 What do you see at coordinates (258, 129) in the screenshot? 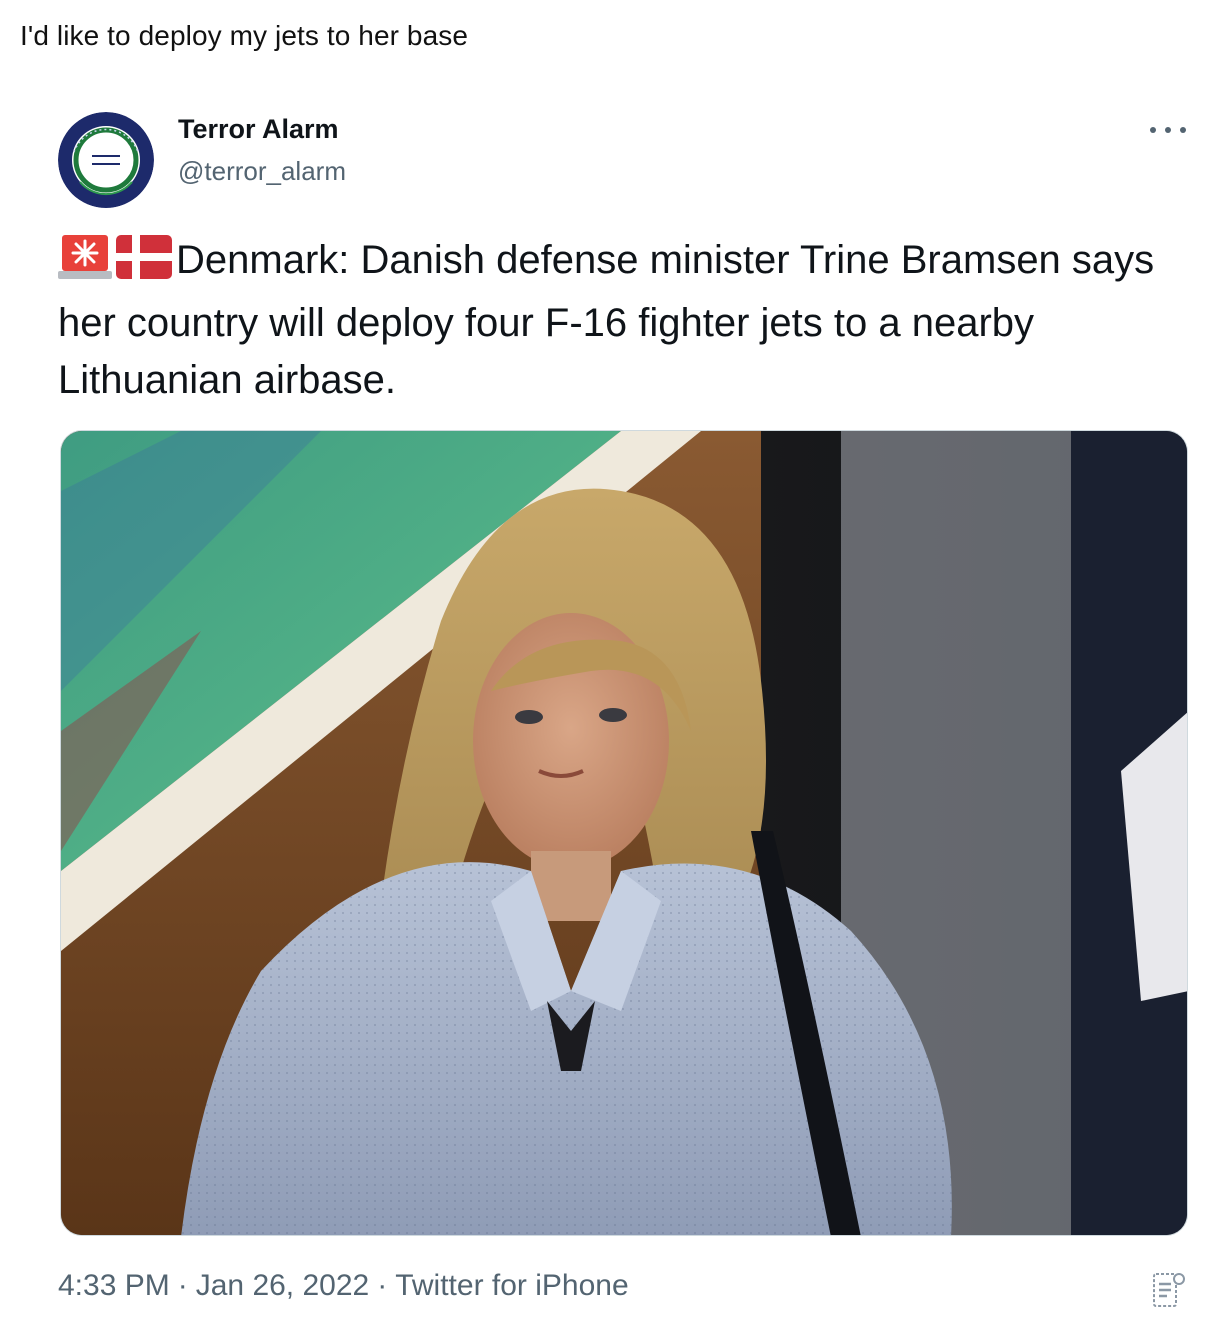
I see `author-name: Terror Alarm` at bounding box center [258, 129].